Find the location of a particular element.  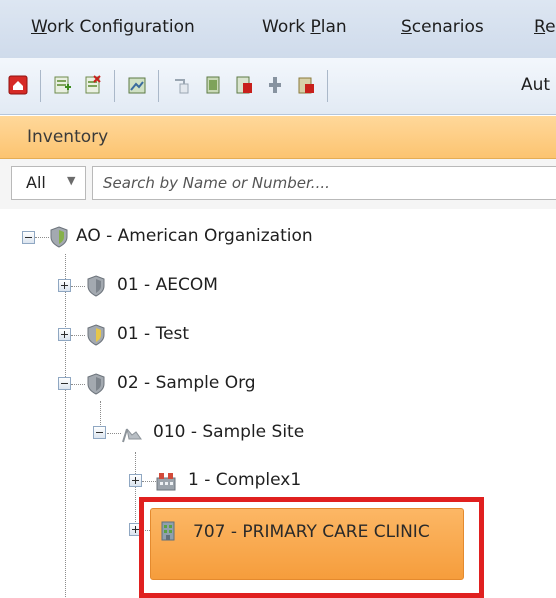

toolbar: Aut is located at coordinates (278, 86).